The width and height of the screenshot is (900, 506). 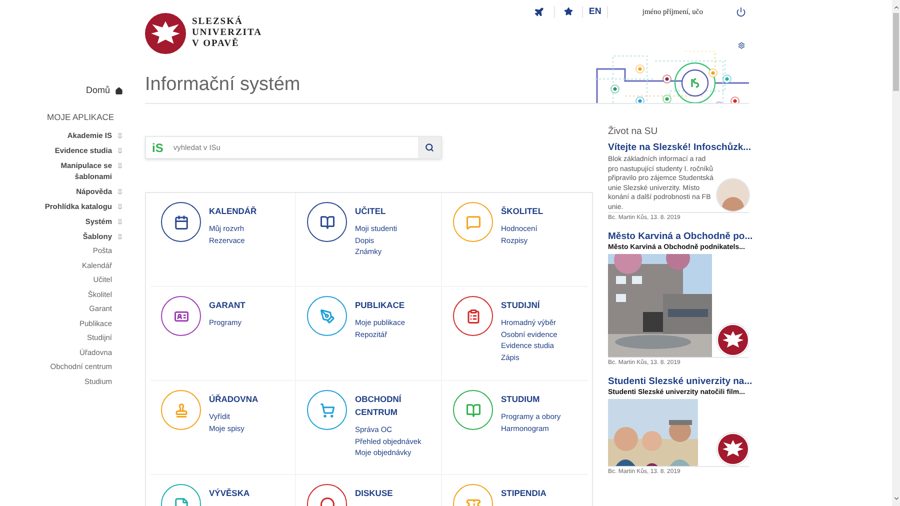 I want to click on university-logo: SLEZSKÁ UNIVERZITA V OPAVĚ, so click(x=203, y=33).